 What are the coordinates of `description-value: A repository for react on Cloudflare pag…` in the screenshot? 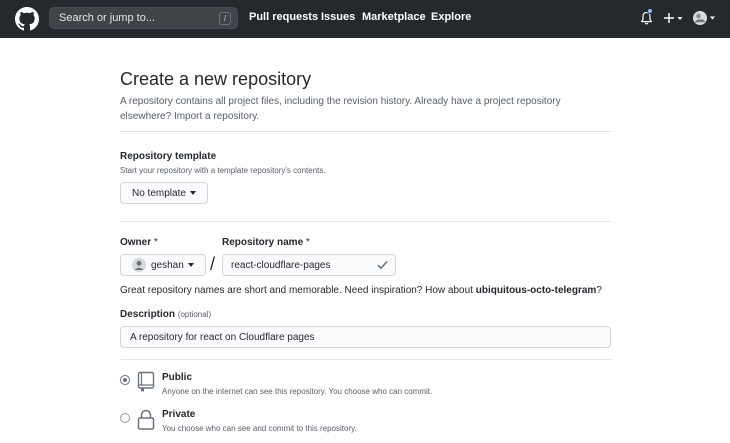 It's located at (222, 337).